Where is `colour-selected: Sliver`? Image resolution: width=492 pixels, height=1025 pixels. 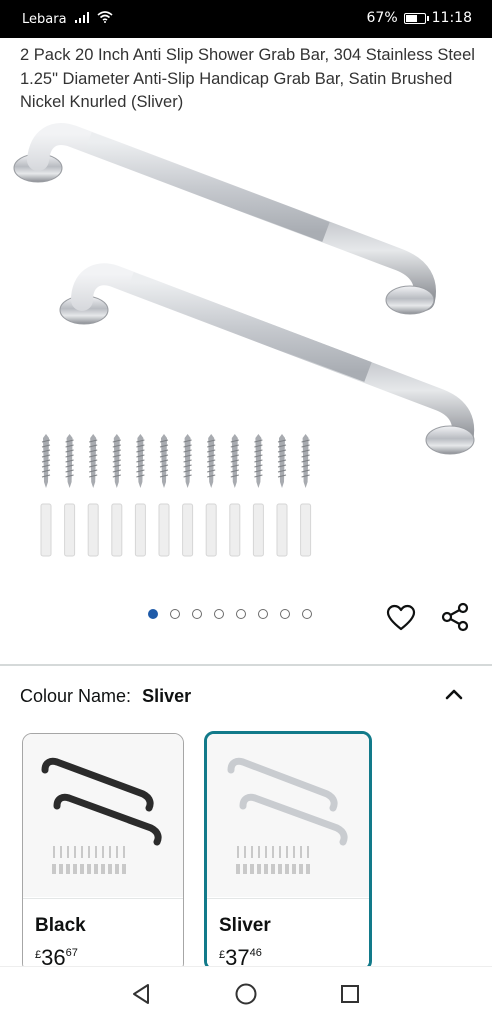 colour-selected: Sliver is located at coordinates (167, 696).